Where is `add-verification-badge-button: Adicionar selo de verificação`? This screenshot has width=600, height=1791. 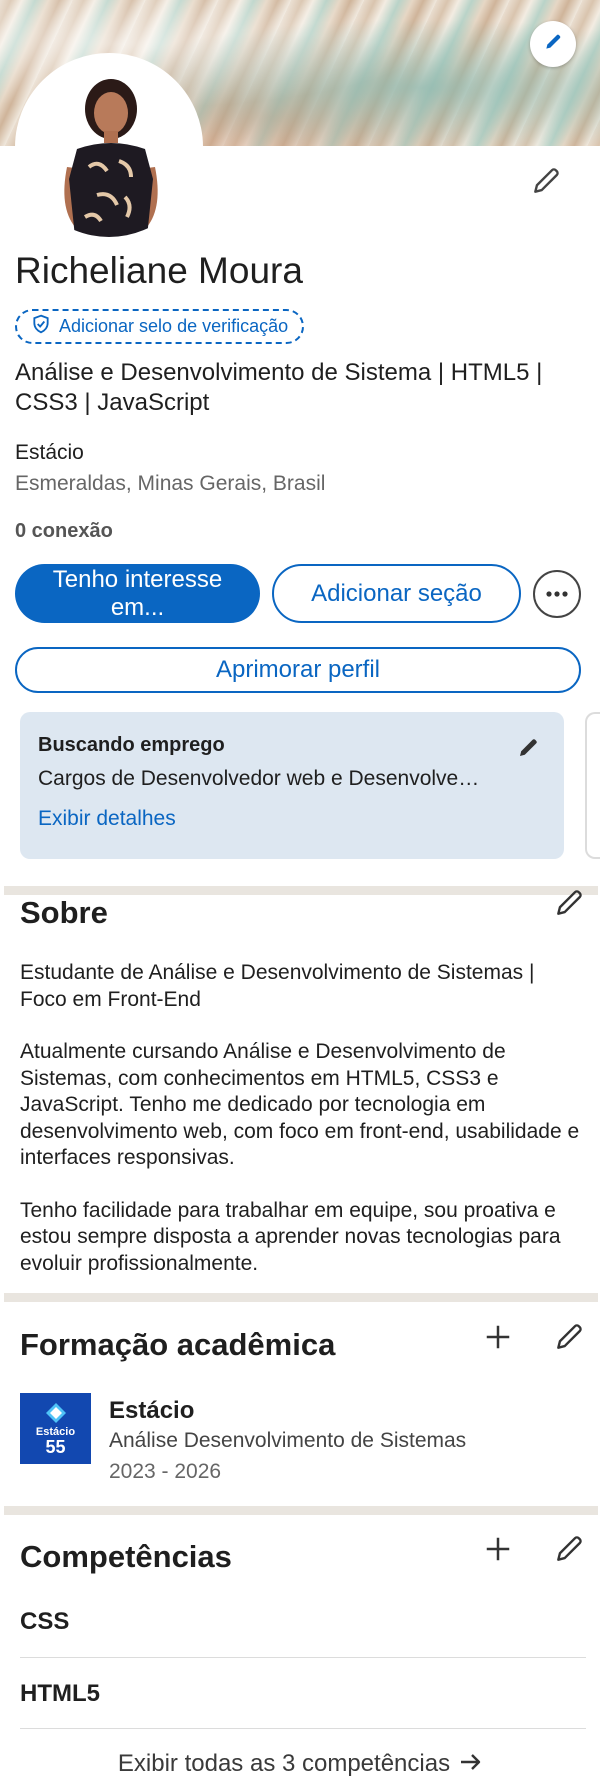
add-verification-badge-button: Adicionar selo de verificação is located at coordinates (160, 326).